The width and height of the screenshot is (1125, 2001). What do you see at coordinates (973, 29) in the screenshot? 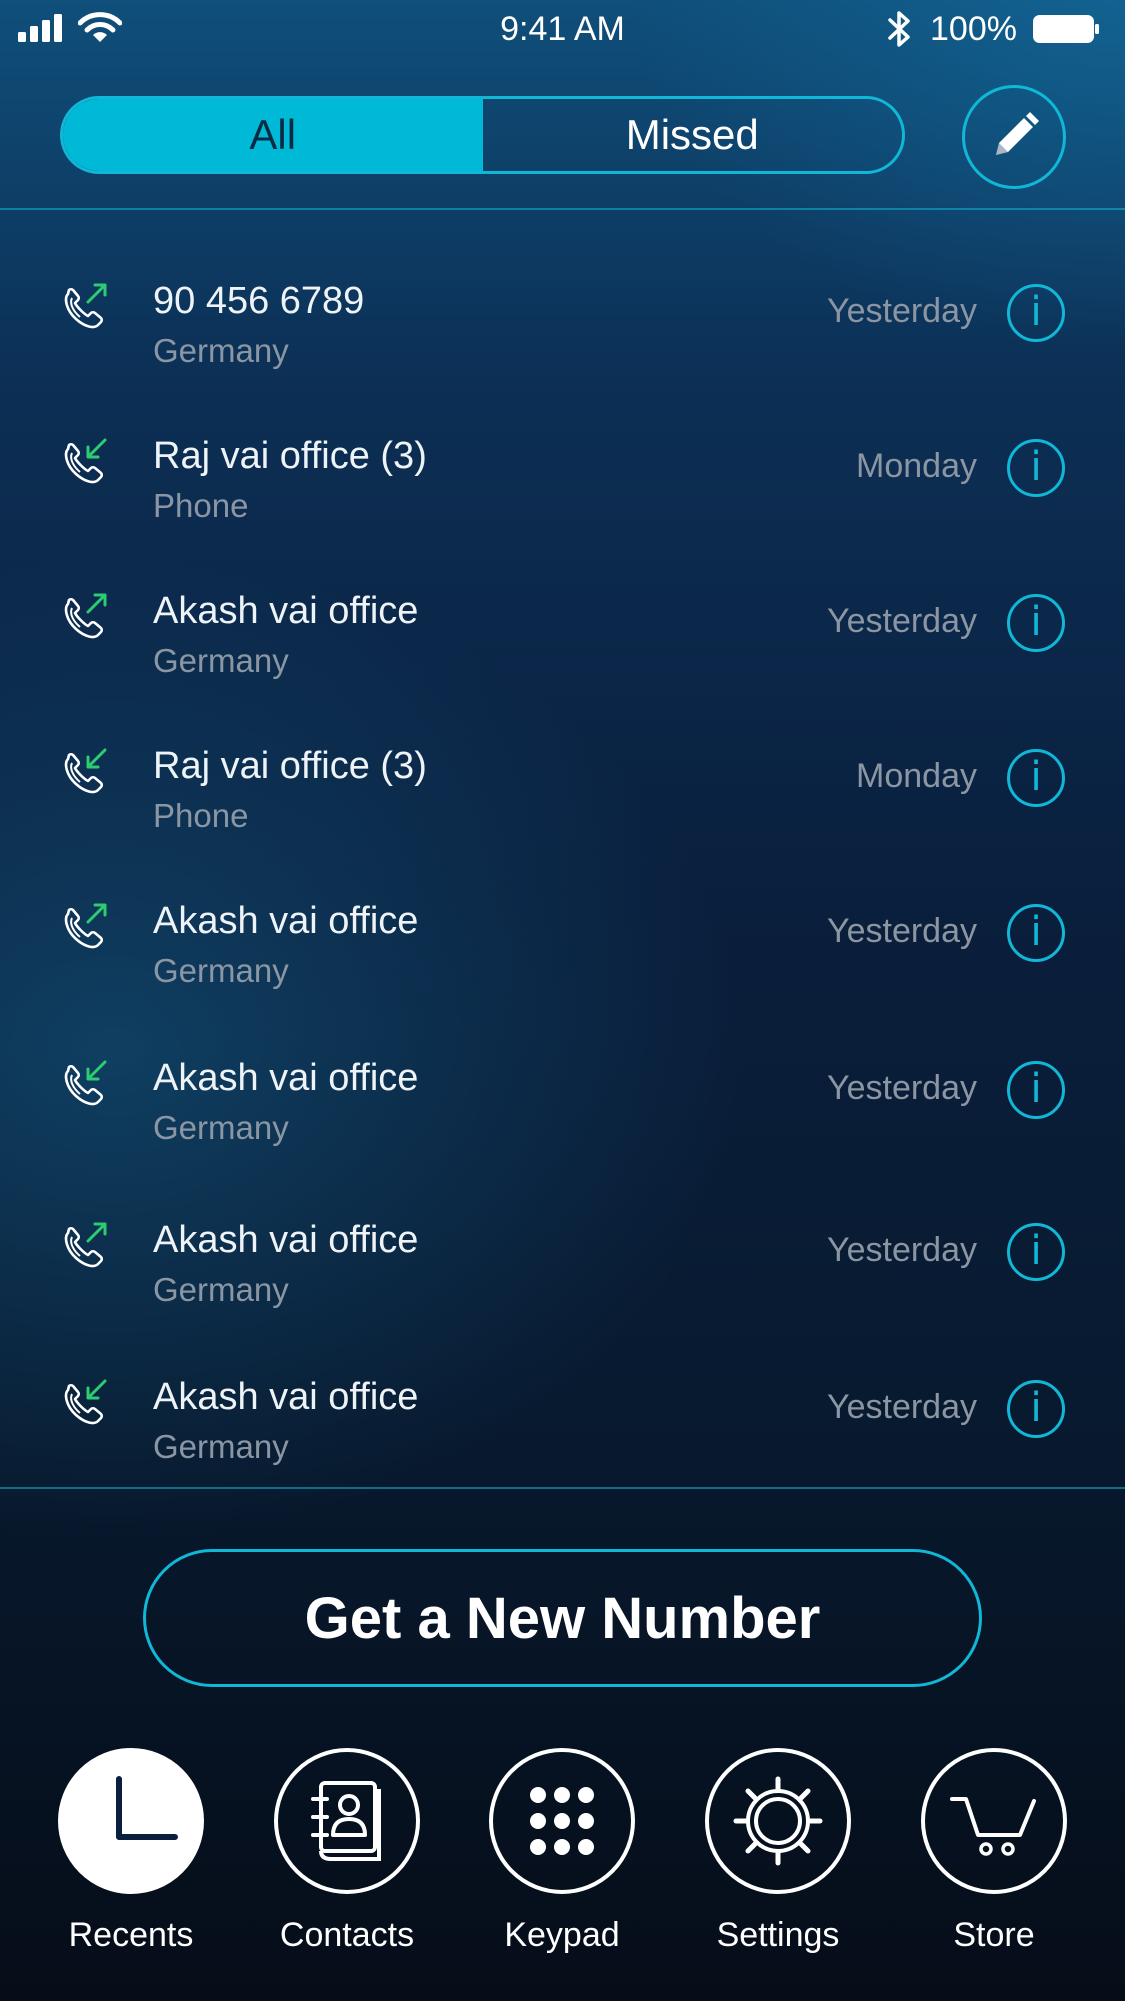
I see `battery-percentage: 100%` at bounding box center [973, 29].